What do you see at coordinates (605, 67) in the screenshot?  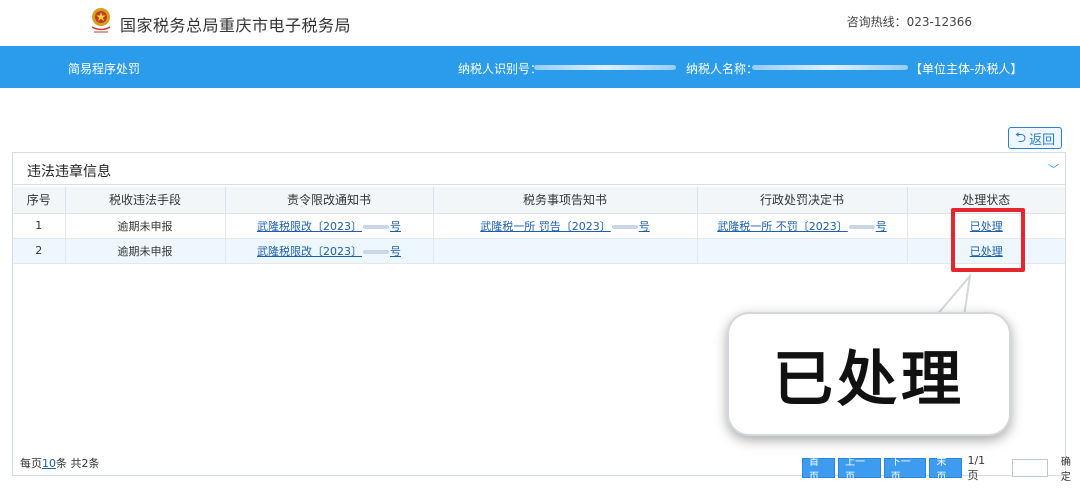 I see `taxpayer-id-redacted` at bounding box center [605, 67].